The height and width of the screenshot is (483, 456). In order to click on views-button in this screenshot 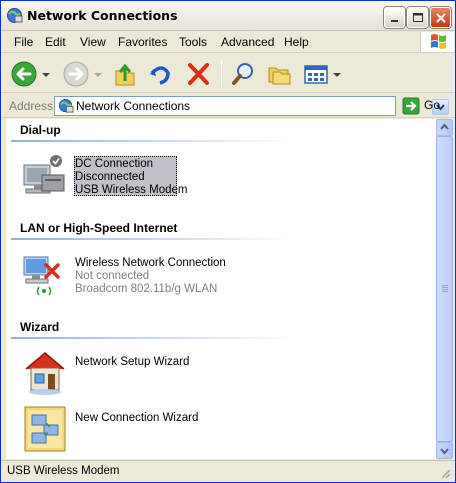, I will do `click(323, 74)`.